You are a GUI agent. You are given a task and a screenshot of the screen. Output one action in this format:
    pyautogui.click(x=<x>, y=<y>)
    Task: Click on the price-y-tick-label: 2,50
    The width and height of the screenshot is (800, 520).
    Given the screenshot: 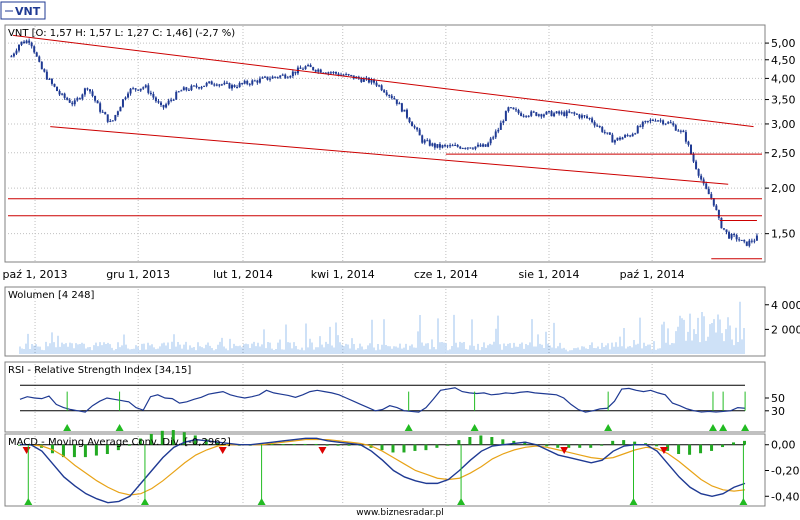 What is the action you would take?
    pyautogui.click(x=783, y=153)
    